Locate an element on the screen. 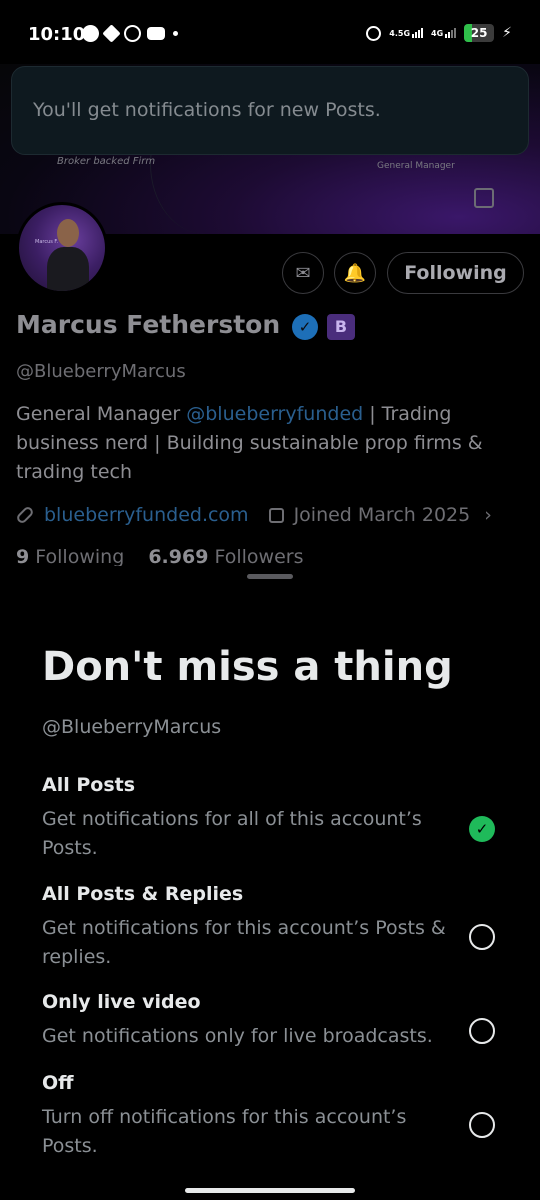  option-title: All Posts is located at coordinates (89, 785).